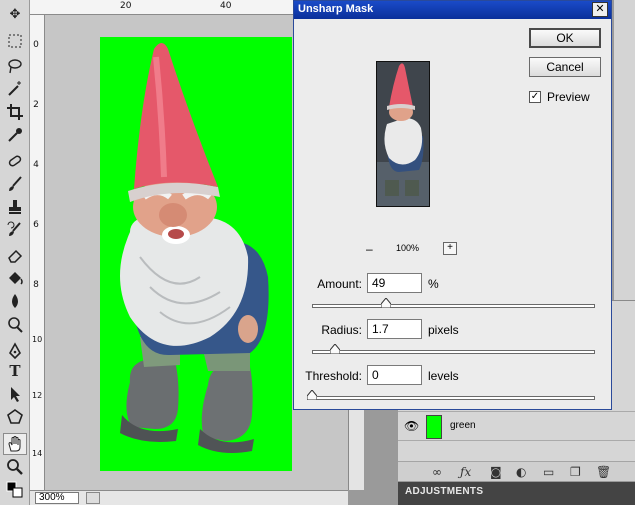  What do you see at coordinates (516, 493) in the screenshot?
I see `adjustments-tab: ADJUSTMENTS` at bounding box center [516, 493].